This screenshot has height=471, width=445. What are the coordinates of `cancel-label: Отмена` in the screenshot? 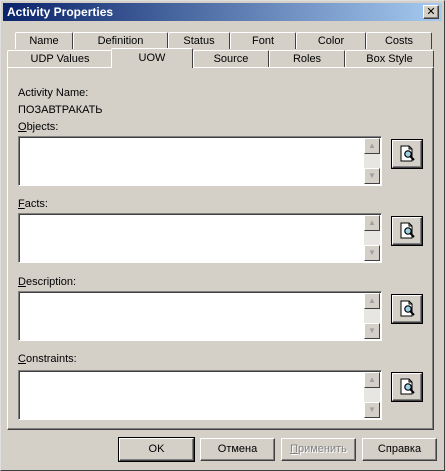 It's located at (237, 449).